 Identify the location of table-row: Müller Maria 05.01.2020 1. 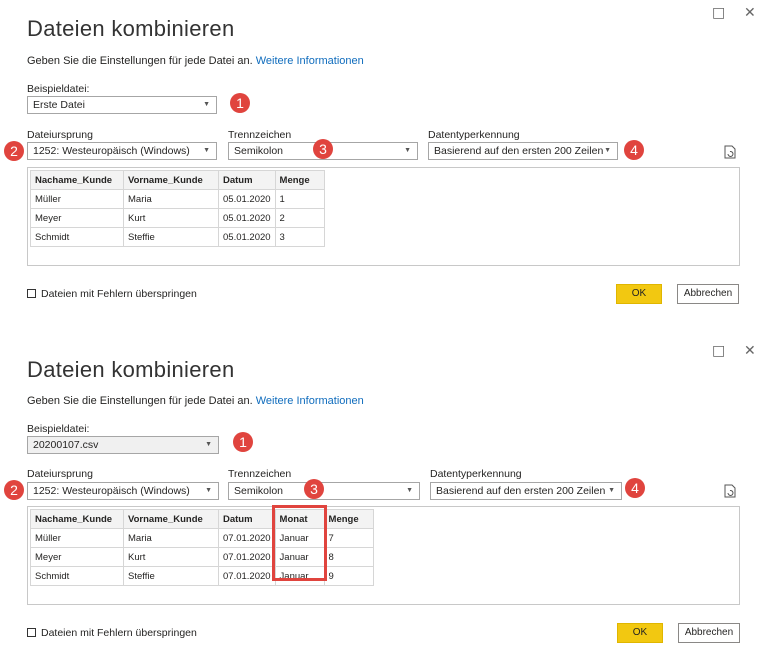
(177, 199).